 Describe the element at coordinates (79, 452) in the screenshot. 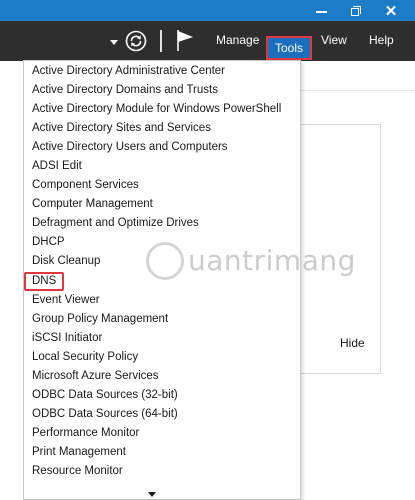

I see `menu-item-print-management: Print Management` at that location.